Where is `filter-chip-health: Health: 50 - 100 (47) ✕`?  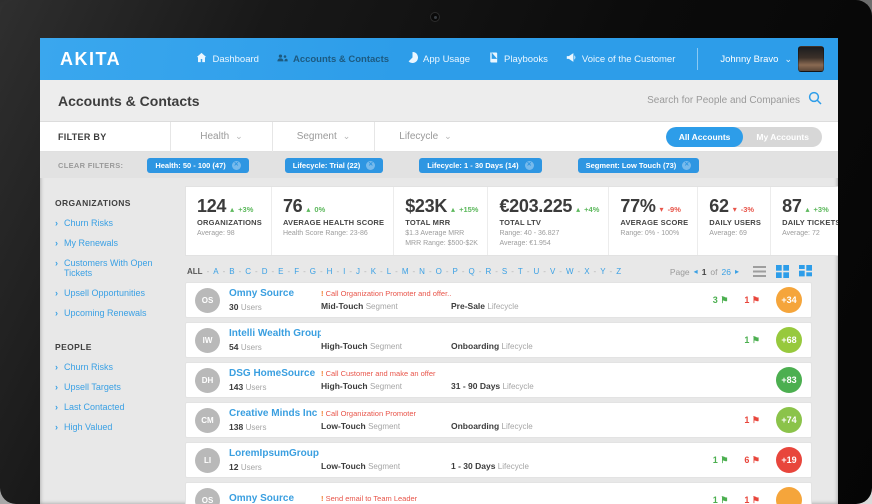 filter-chip-health: Health: 50 - 100 (47) ✕ is located at coordinates (198, 165).